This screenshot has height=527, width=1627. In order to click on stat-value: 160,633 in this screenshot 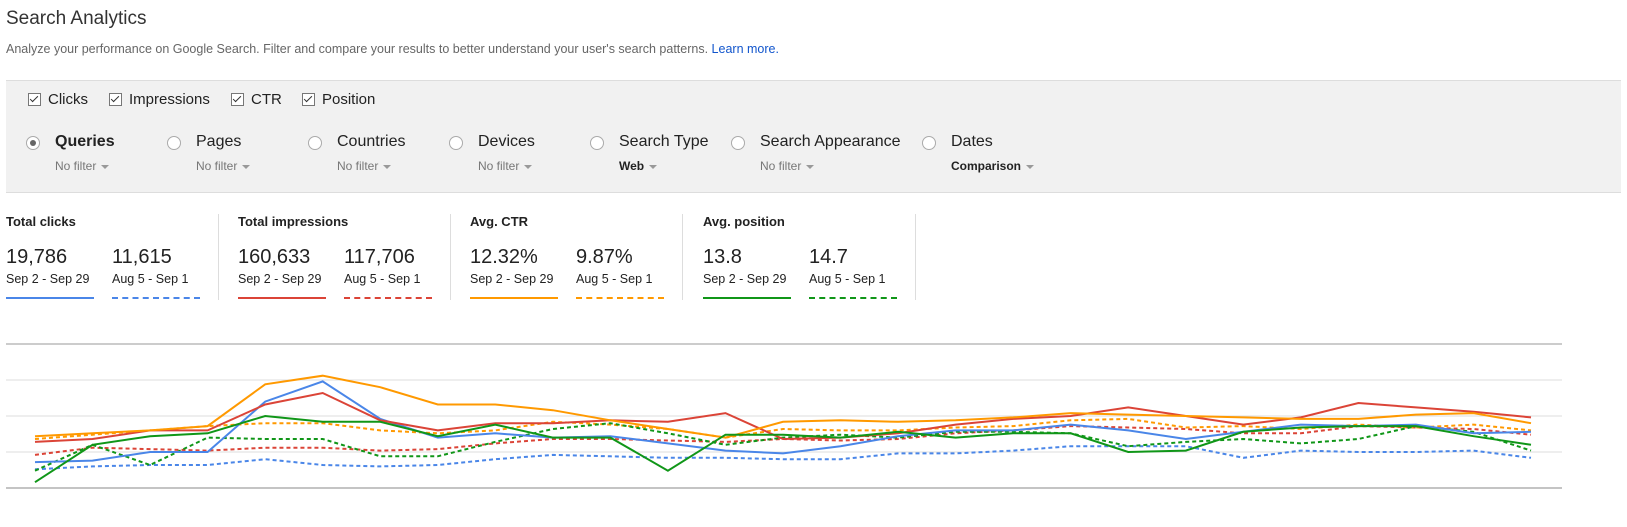, I will do `click(274, 257)`.